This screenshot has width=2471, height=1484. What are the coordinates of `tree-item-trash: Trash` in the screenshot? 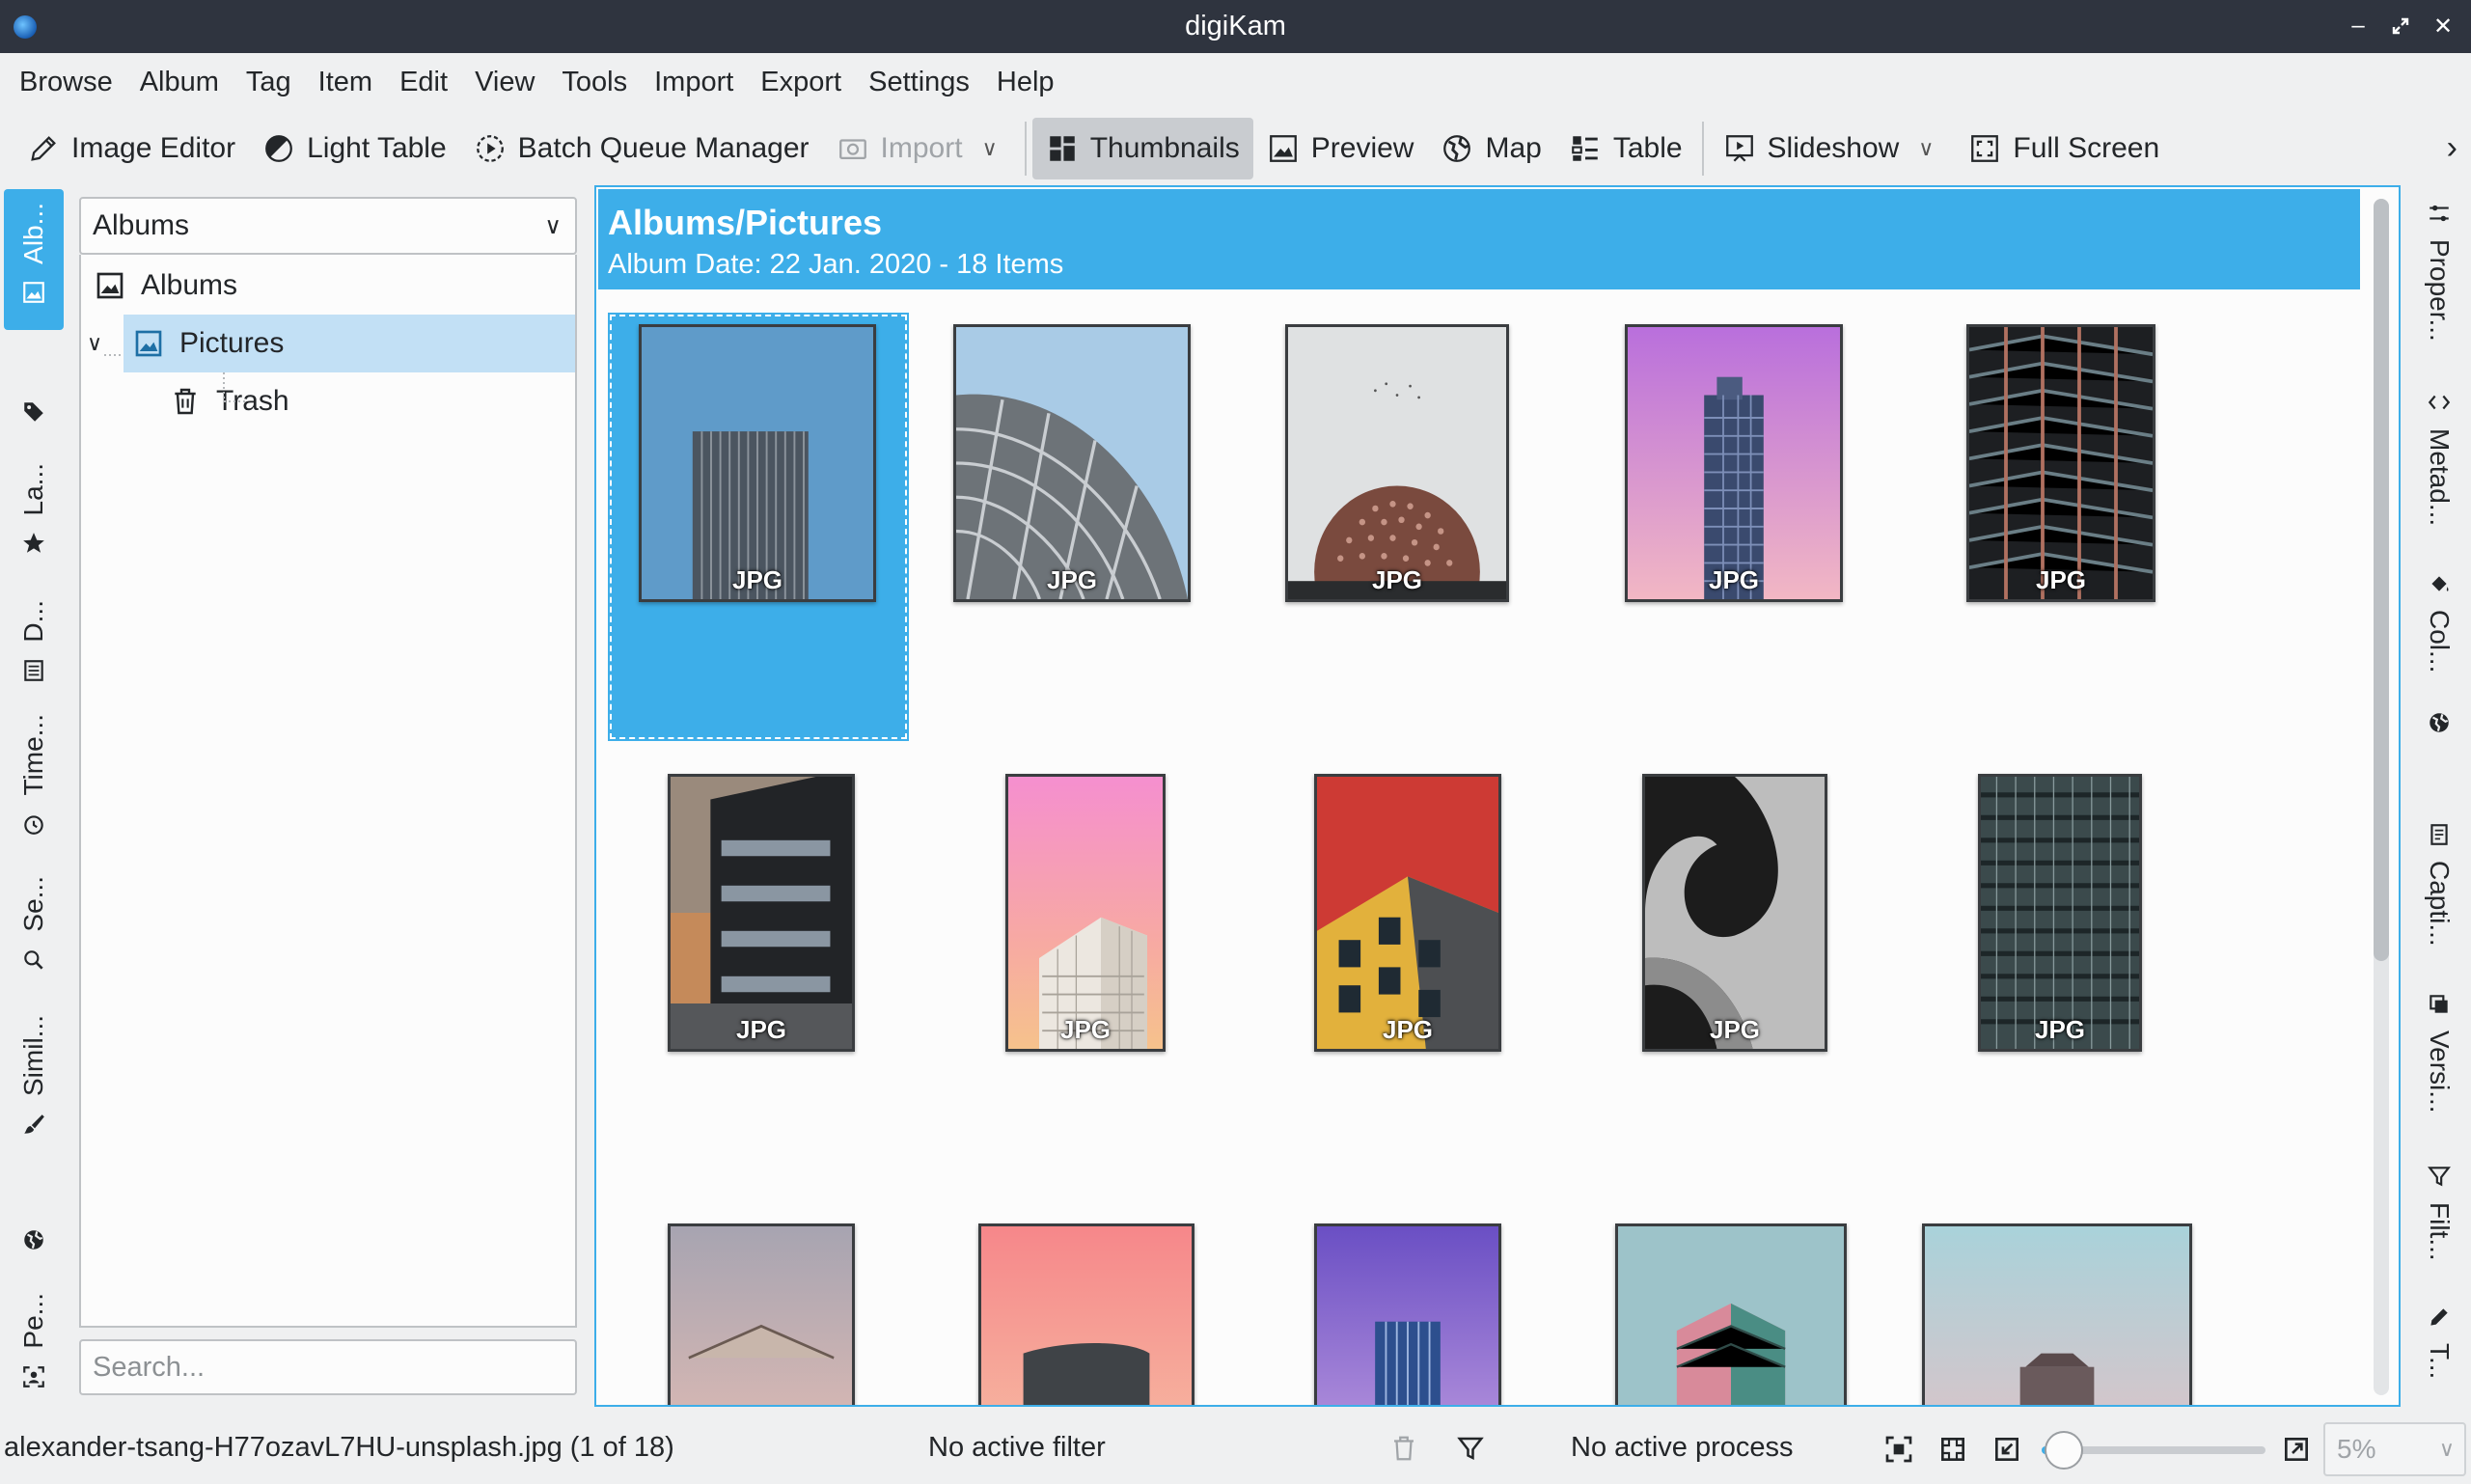 It's located at (363, 401).